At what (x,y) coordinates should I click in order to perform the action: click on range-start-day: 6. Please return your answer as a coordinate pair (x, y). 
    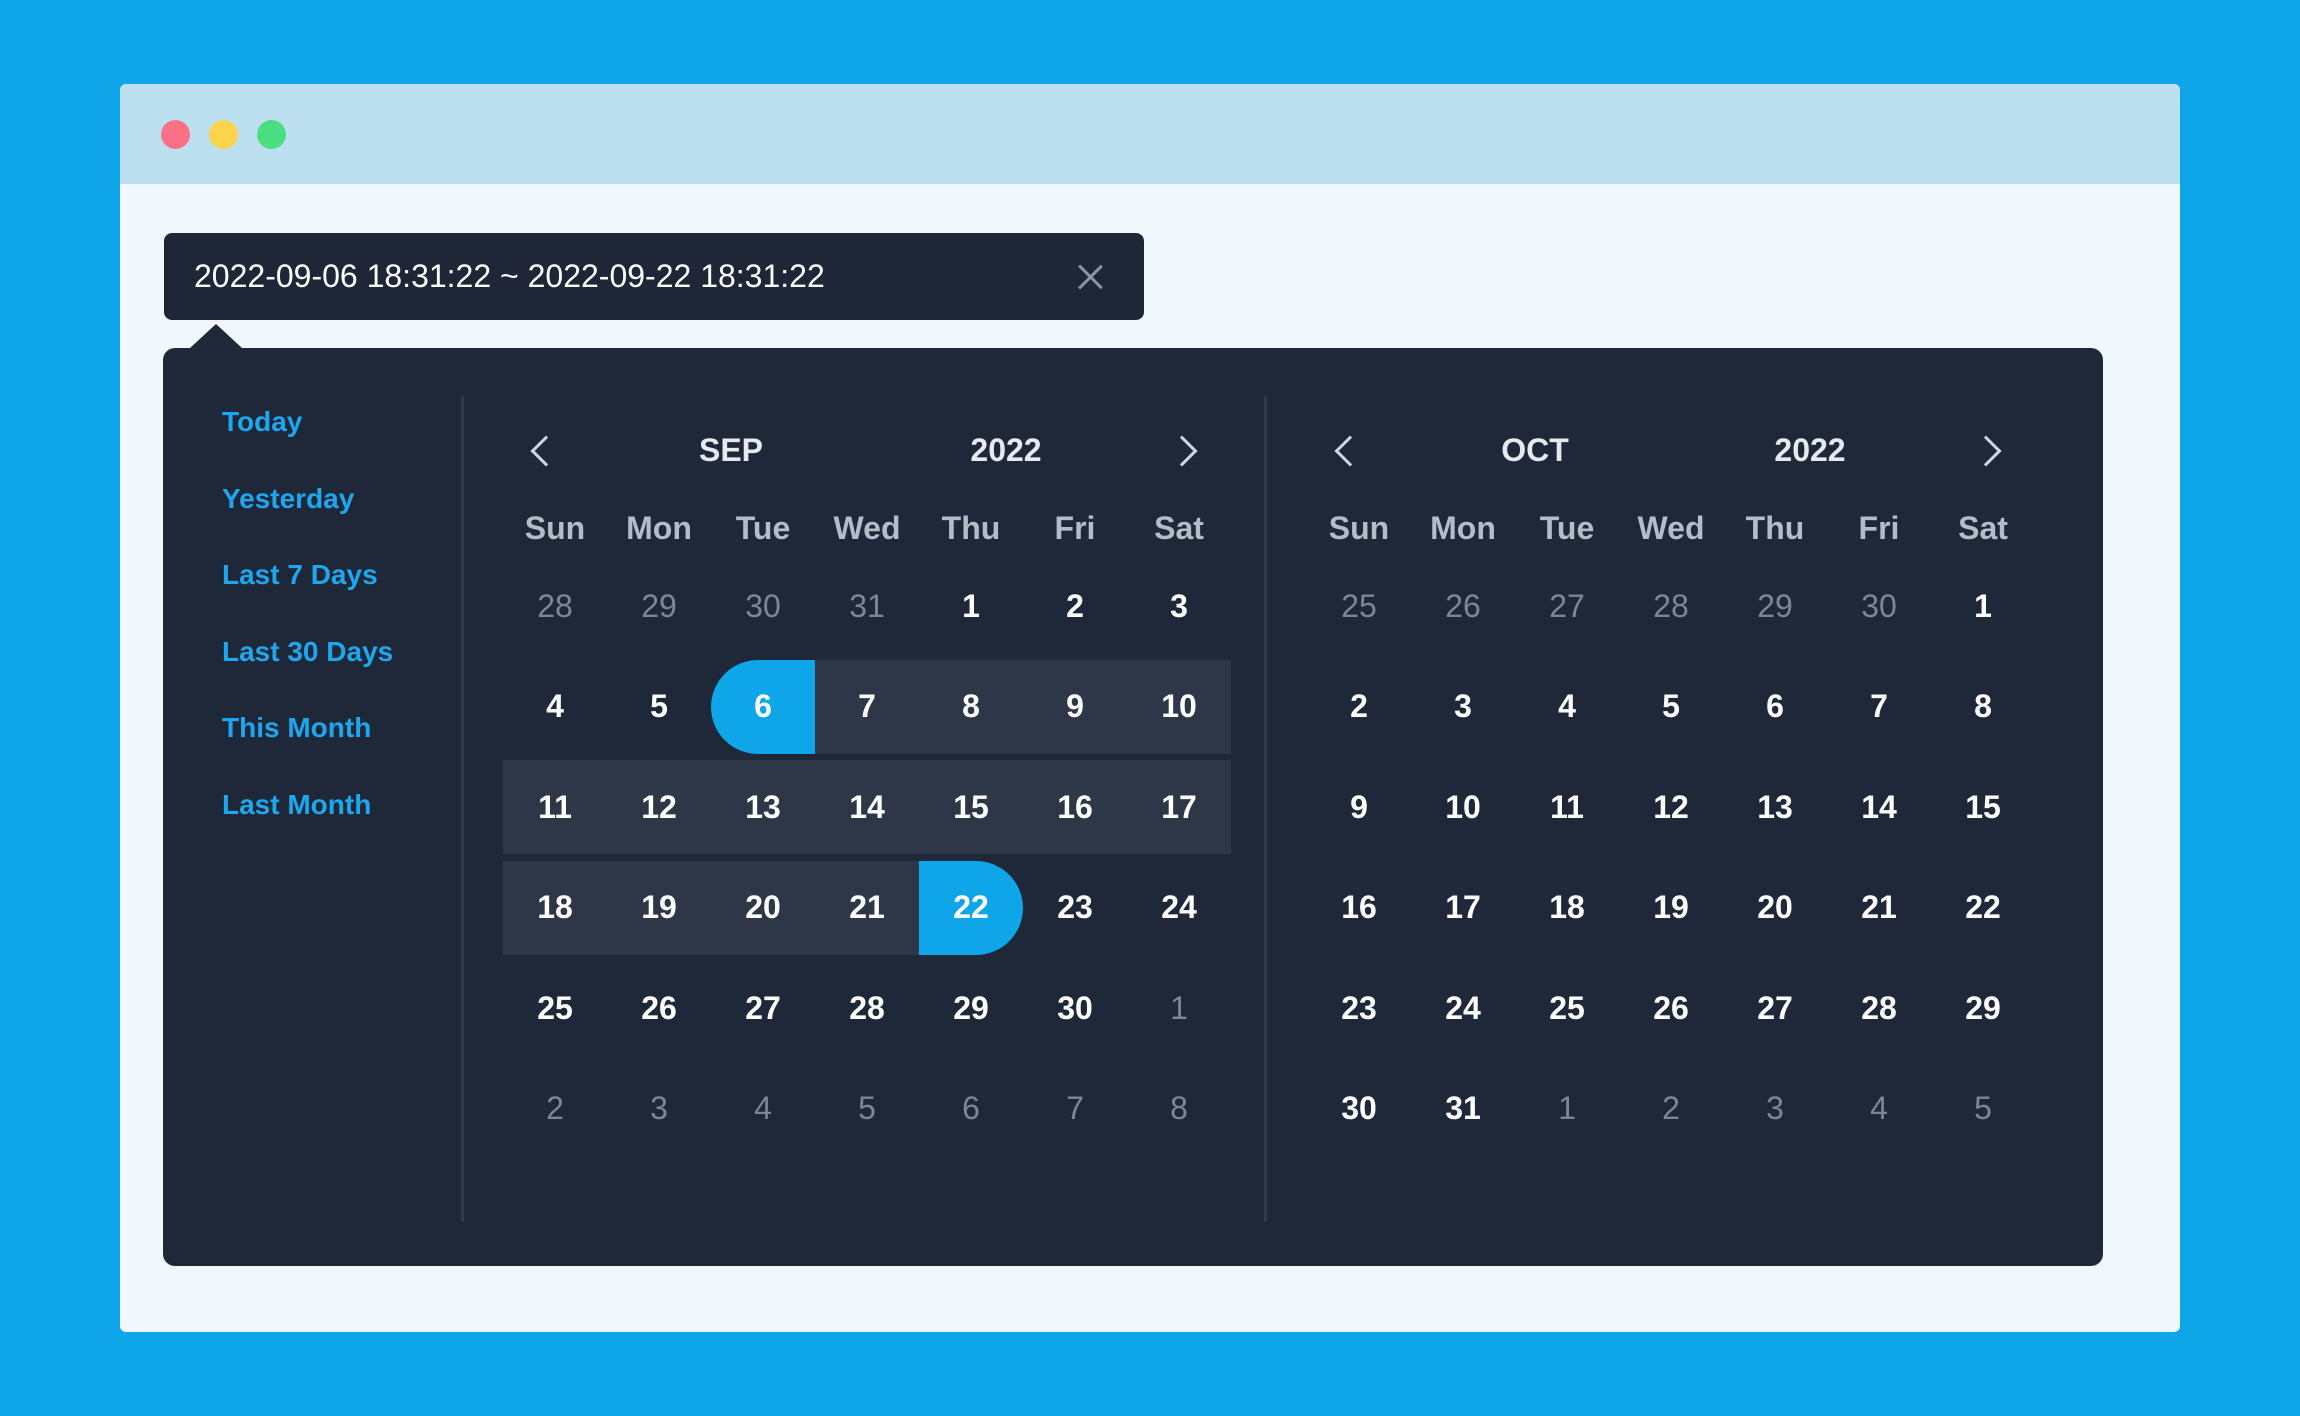
    Looking at the image, I should click on (763, 706).